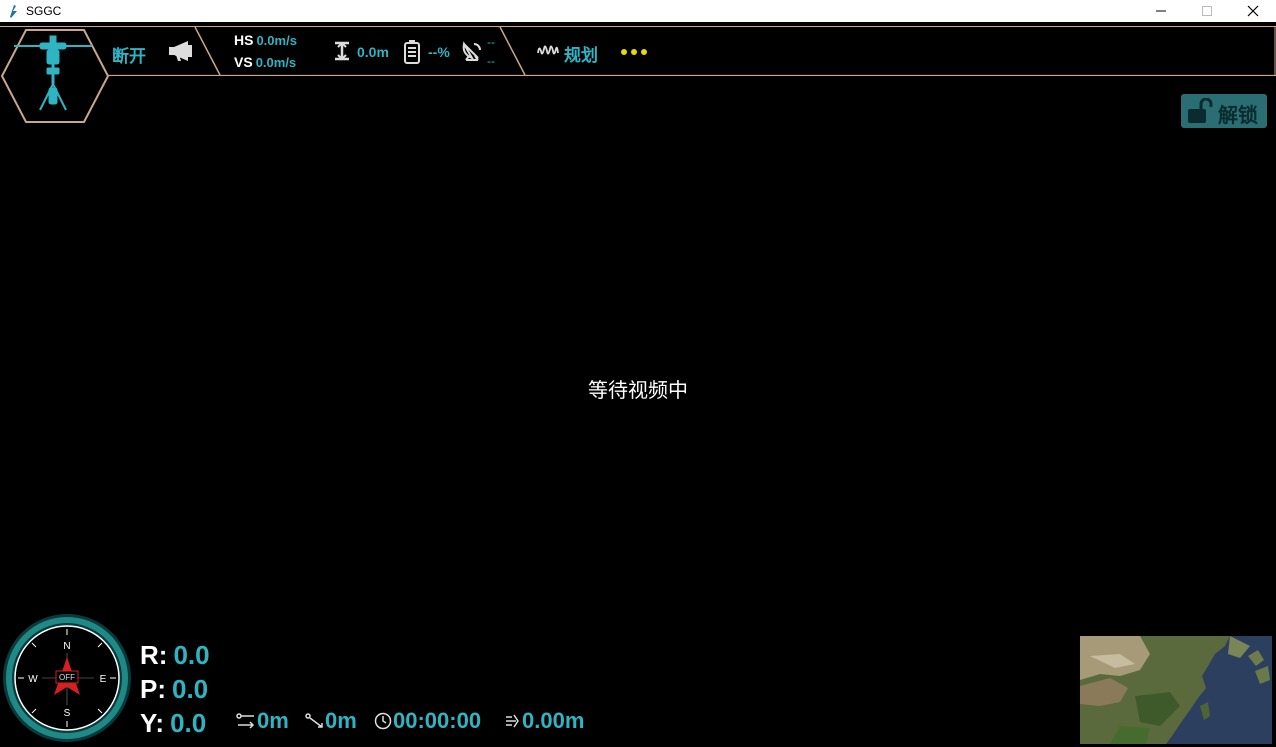  I want to click on compass-east: E, so click(103, 679).